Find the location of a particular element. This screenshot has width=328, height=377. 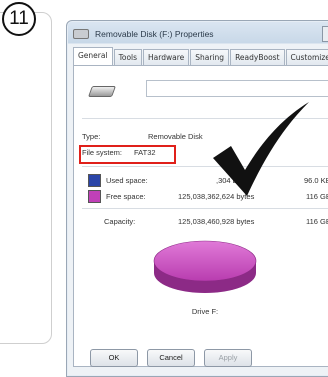

dialog-buttons: OK Cancel Apply is located at coordinates (171, 358).